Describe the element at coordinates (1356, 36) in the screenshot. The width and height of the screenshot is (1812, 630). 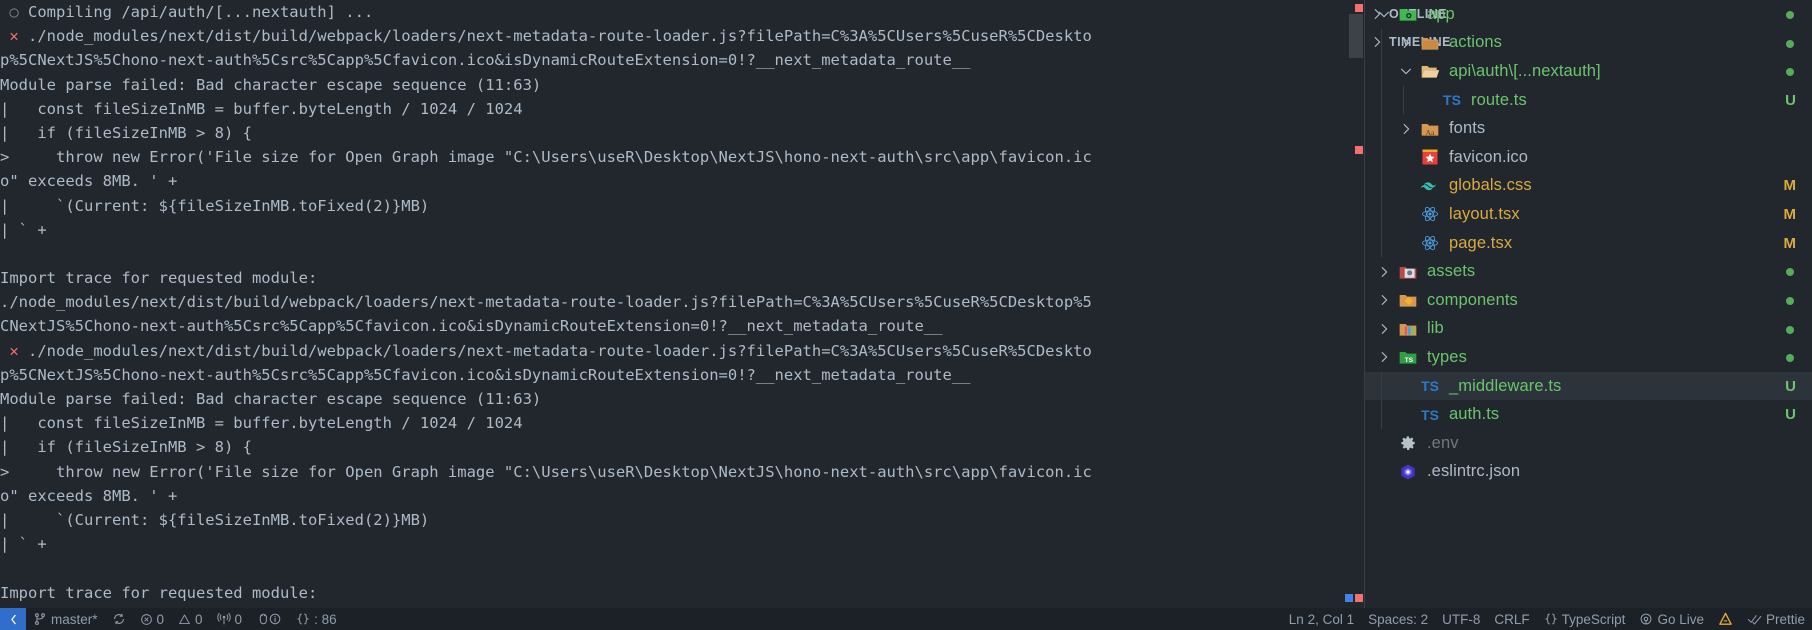
I see `terminal-scrollbar-thumb` at that location.